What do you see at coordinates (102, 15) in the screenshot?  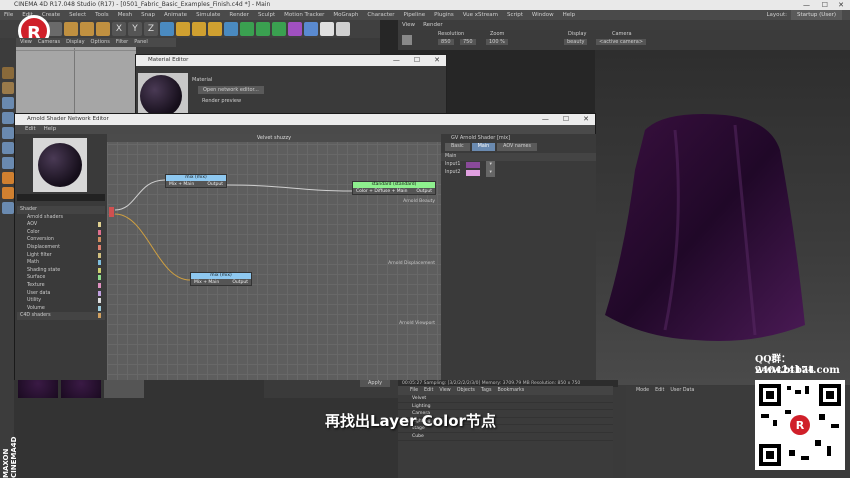 I see `menu-tools: Tools` at bounding box center [102, 15].